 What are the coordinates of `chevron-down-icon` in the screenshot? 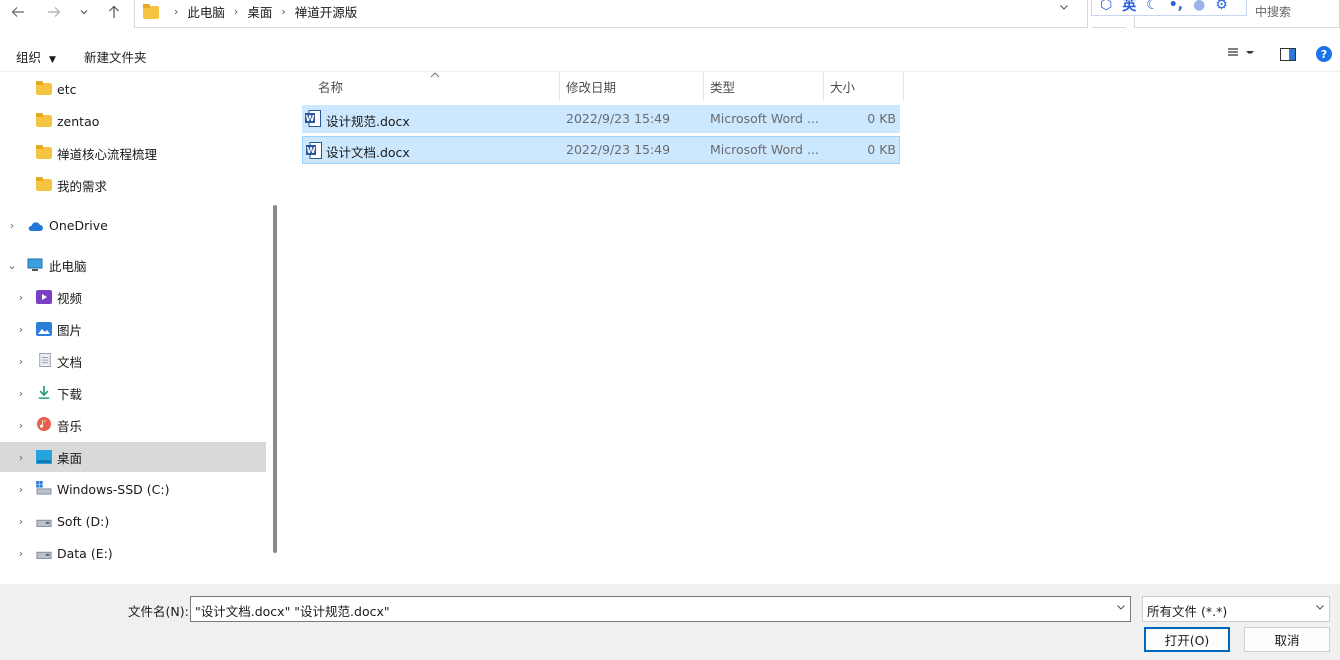 It's located at (84, 12).